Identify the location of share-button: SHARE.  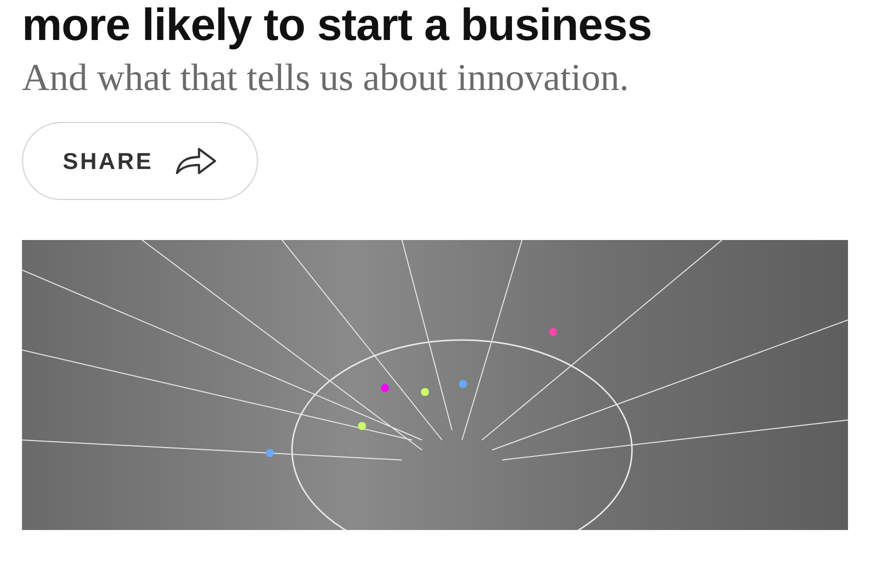
(140, 161).